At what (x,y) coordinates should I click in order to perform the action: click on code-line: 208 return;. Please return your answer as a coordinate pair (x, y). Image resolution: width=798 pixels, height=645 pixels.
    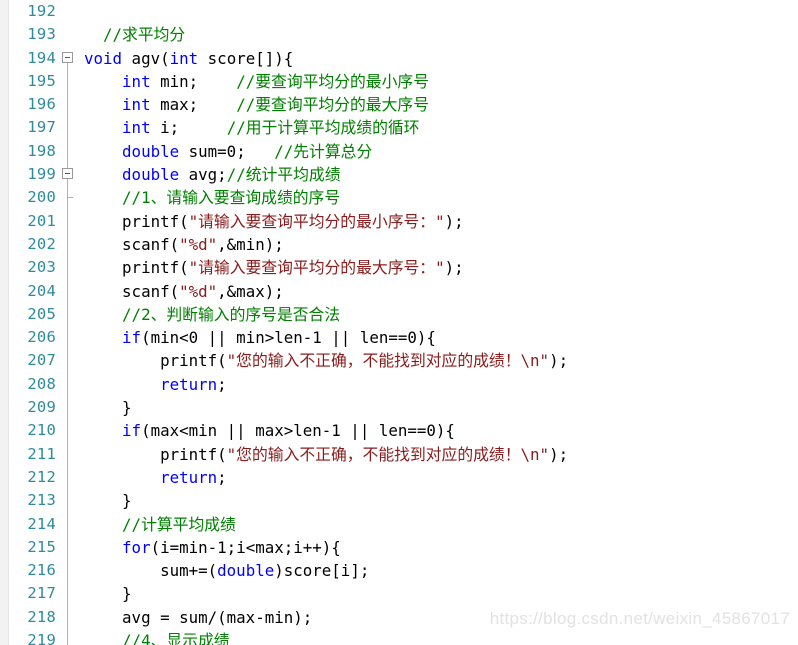
    Looking at the image, I should click on (399, 384).